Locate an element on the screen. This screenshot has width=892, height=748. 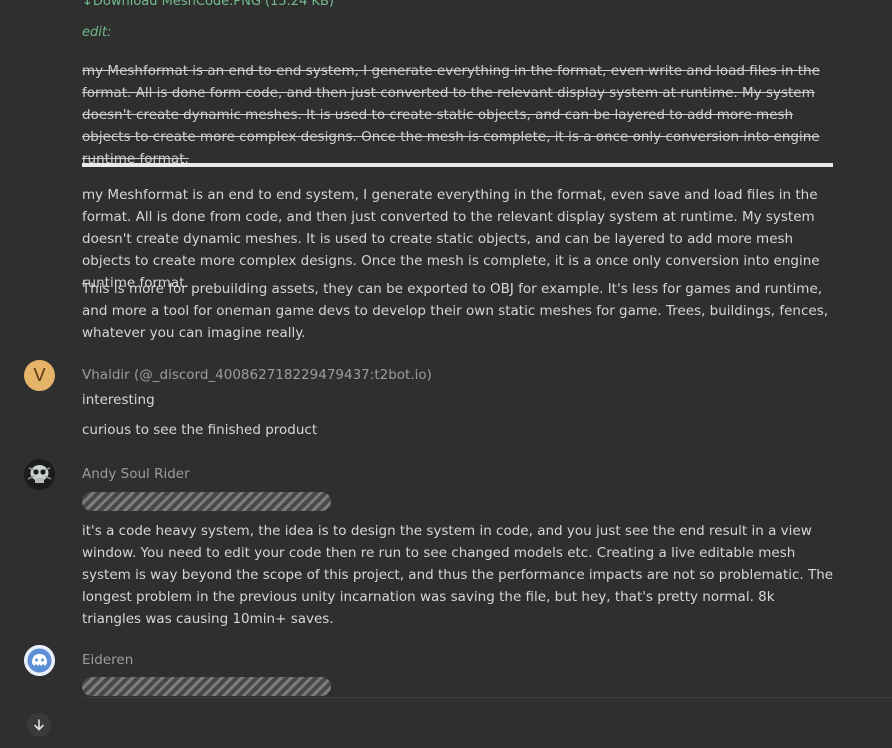
timeline-divider is located at coordinates (487, 697).